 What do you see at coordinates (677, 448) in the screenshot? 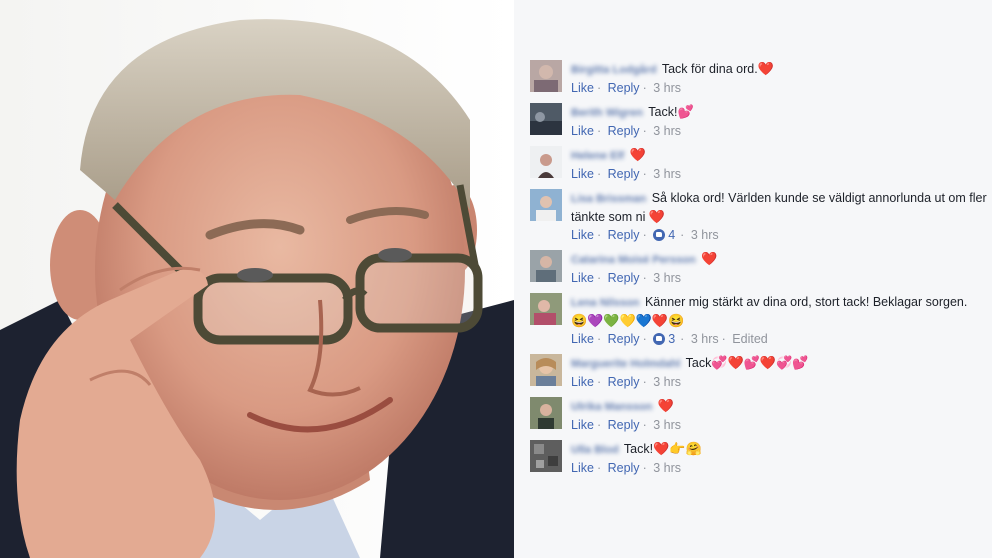
I see `emoji-row: ❤️👉🤗` at bounding box center [677, 448].